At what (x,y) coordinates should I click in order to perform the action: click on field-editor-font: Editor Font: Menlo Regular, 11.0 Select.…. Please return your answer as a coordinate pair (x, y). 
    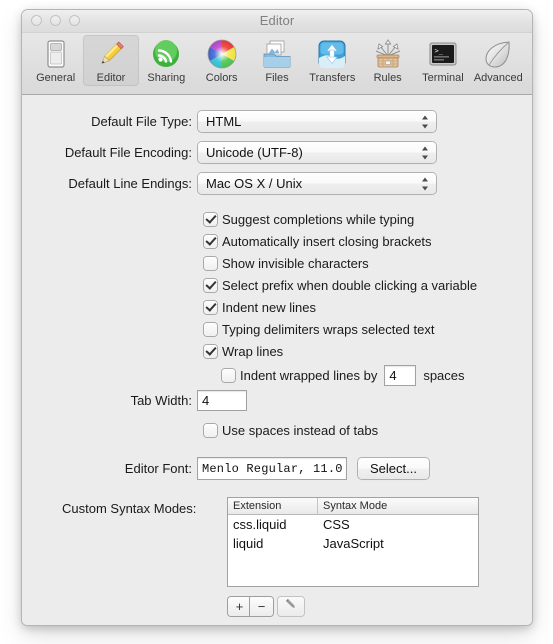
    Looking at the image, I should click on (245, 468).